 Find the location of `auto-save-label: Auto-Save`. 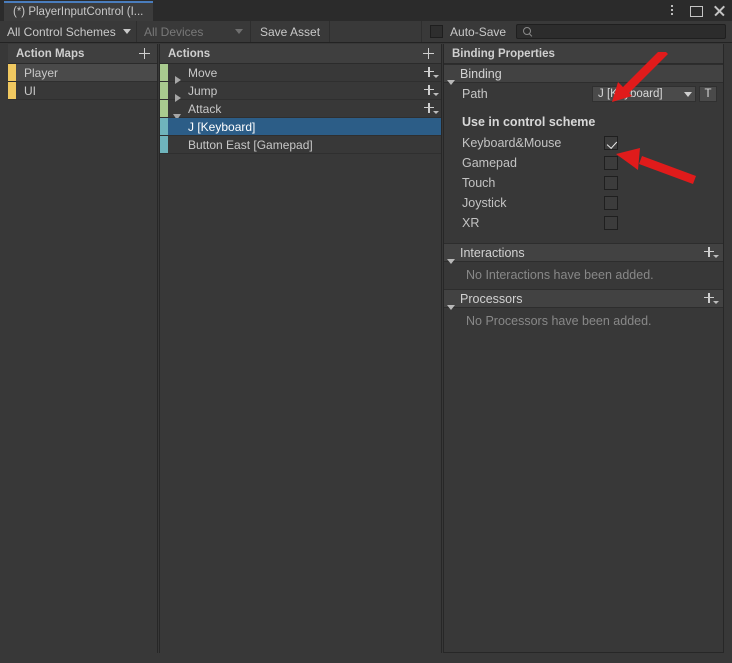

auto-save-label: Auto-Save is located at coordinates (478, 31).